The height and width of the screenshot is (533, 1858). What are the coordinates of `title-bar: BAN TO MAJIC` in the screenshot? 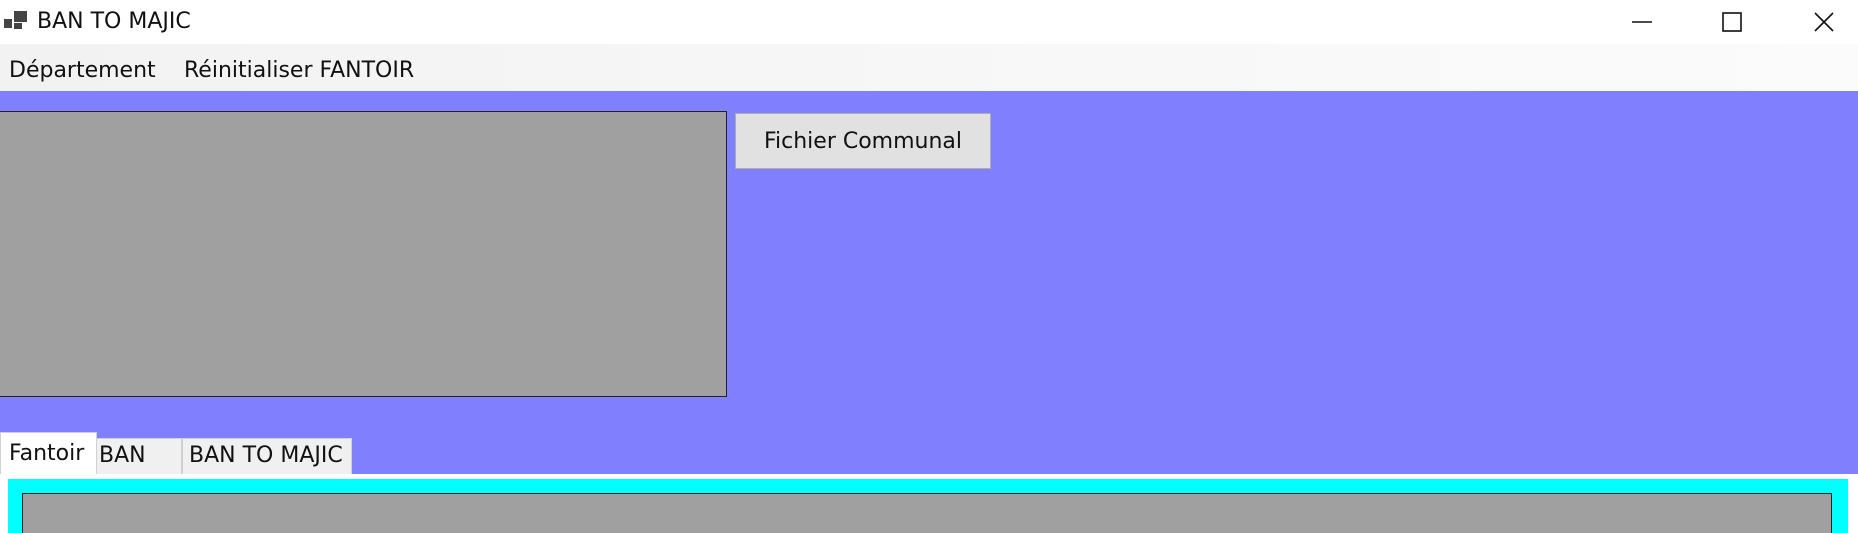 It's located at (929, 22).